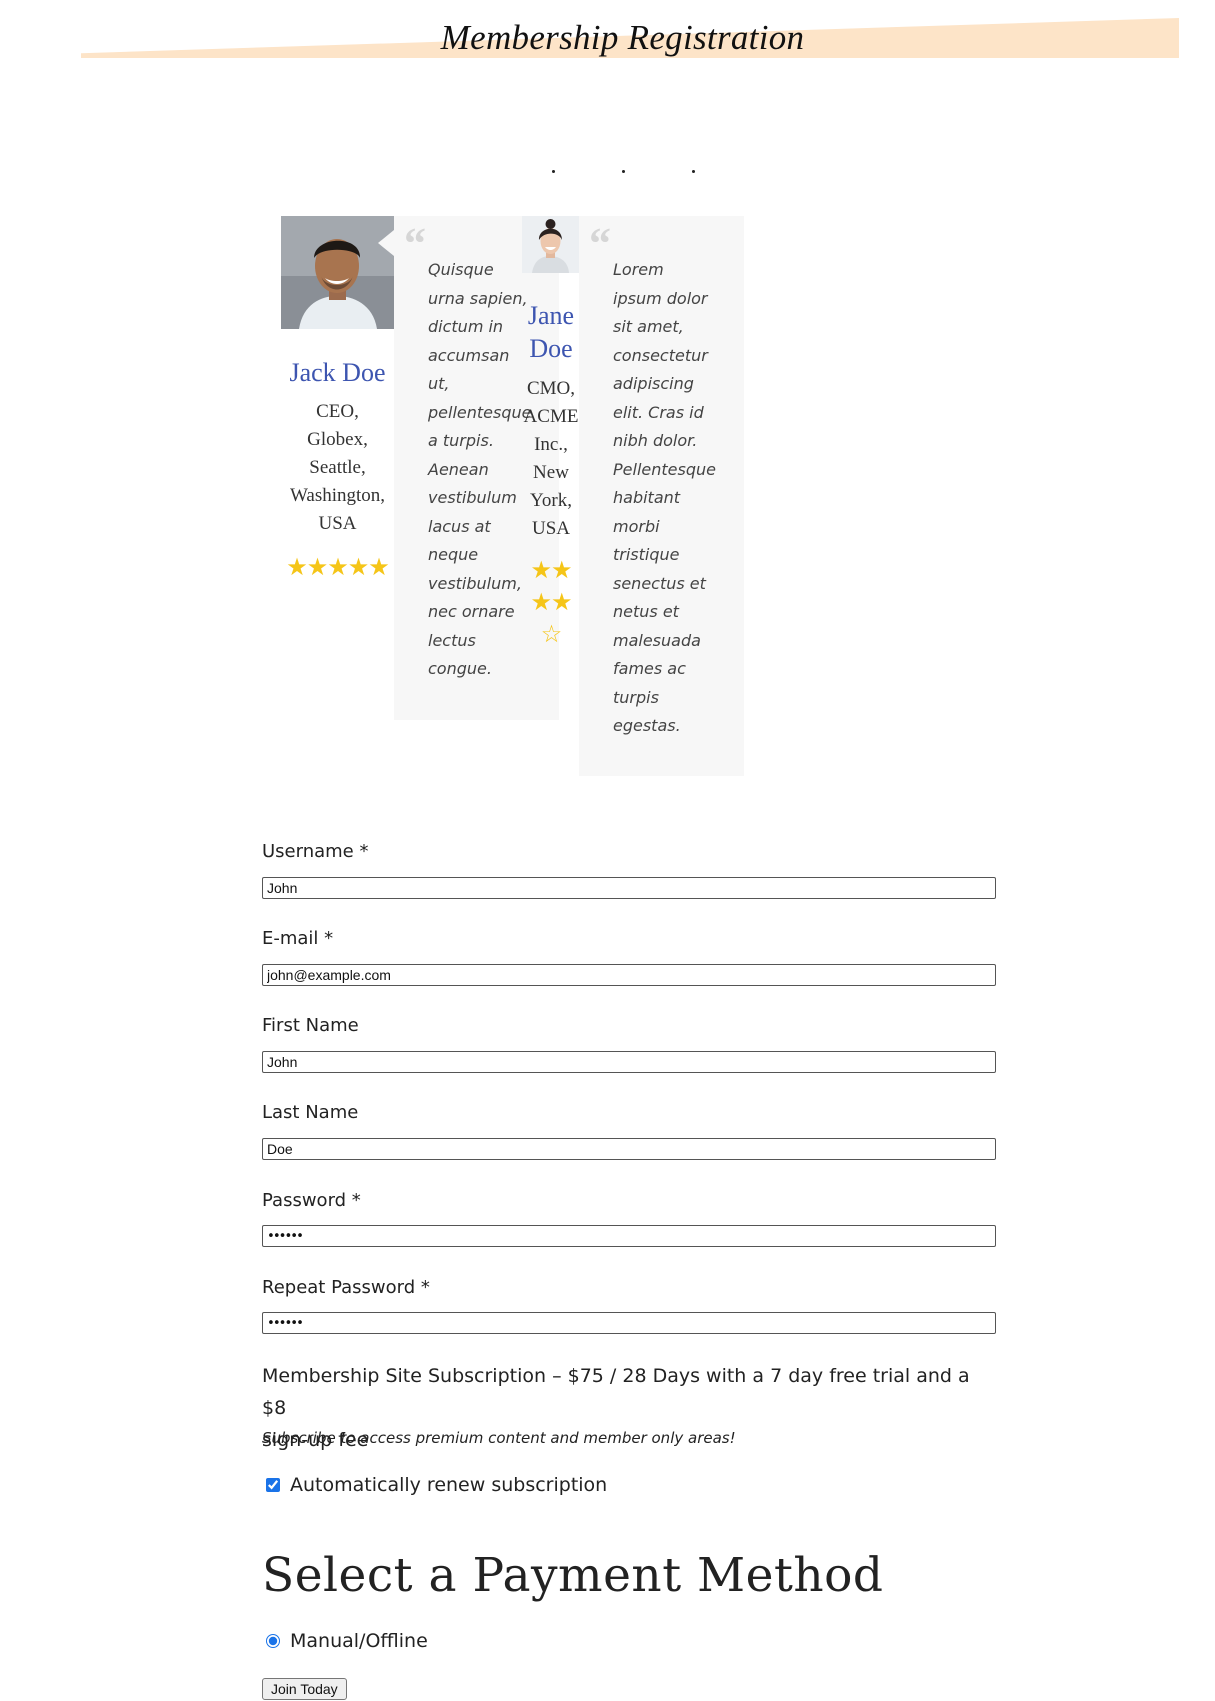  I want to click on password-label: Password *, so click(311, 1200).